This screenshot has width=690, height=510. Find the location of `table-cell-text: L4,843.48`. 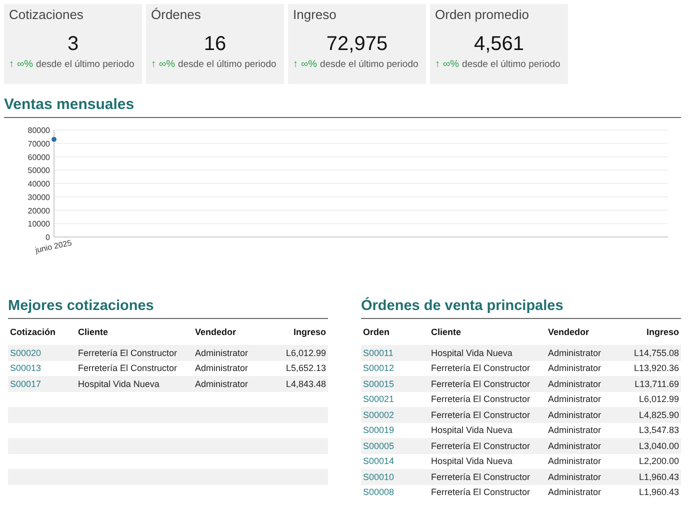

table-cell-text: L4,843.48 is located at coordinates (305, 383).